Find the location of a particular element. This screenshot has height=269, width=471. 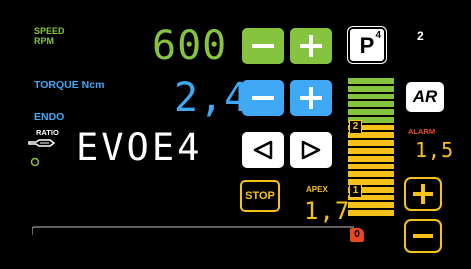

alarm-minus-button is located at coordinates (423, 236).